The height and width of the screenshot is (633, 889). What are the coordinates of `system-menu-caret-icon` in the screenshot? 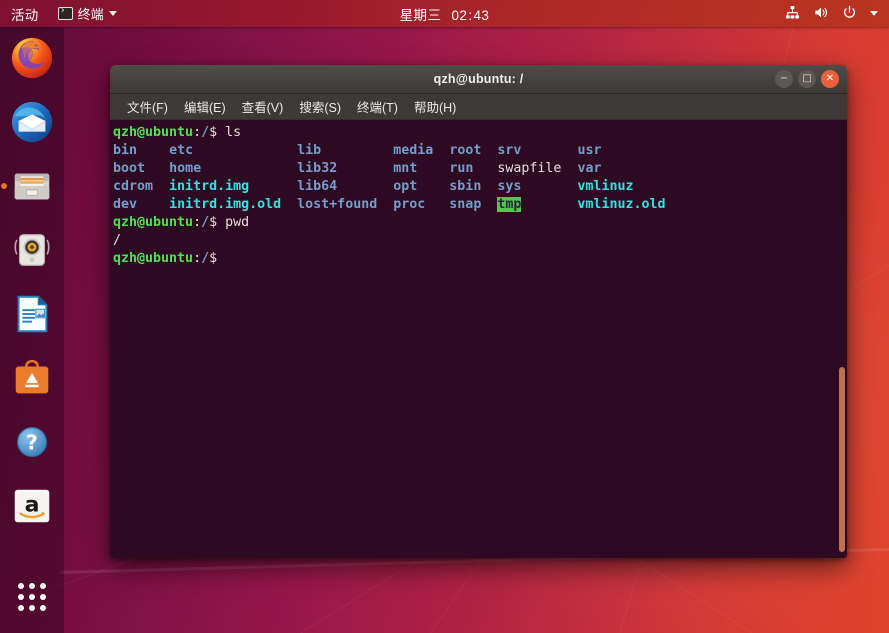 It's located at (874, 13).